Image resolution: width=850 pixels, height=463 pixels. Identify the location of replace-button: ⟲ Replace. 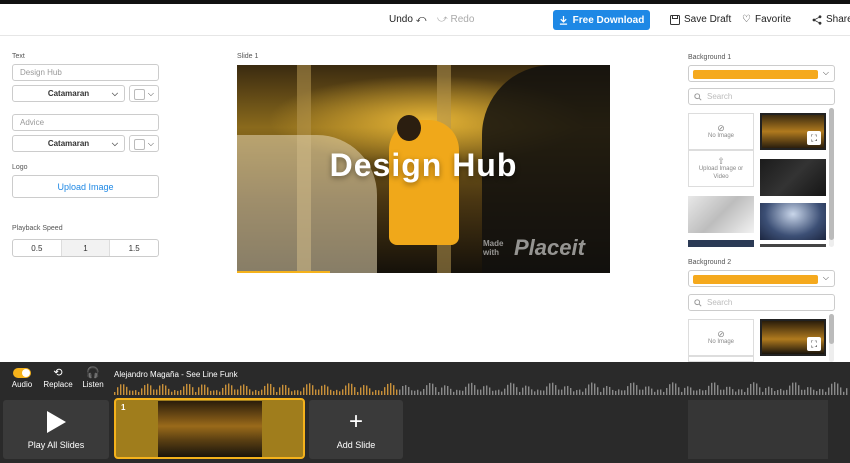
(58, 377).